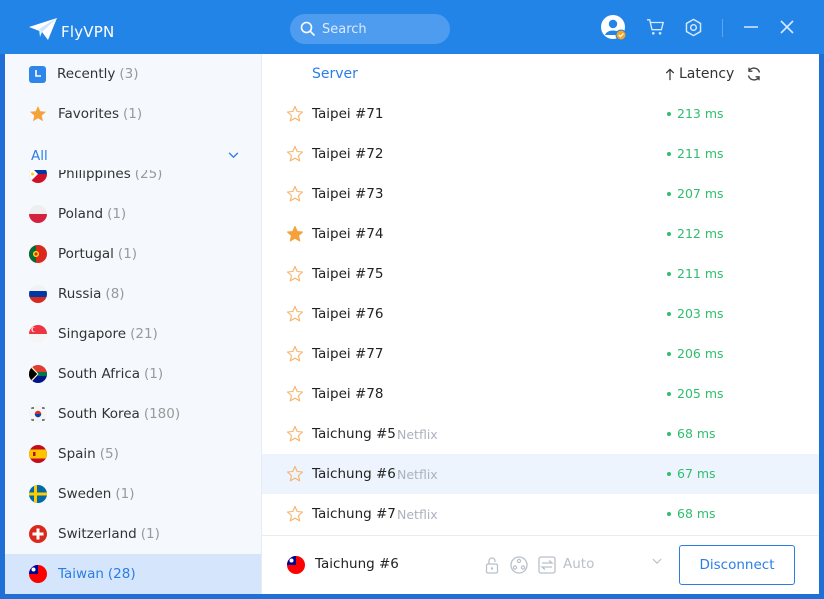 The height and width of the screenshot is (599, 824). Describe the element at coordinates (133, 374) in the screenshot. I see `sidebar-item-south-africa: South Africa (1)` at that location.